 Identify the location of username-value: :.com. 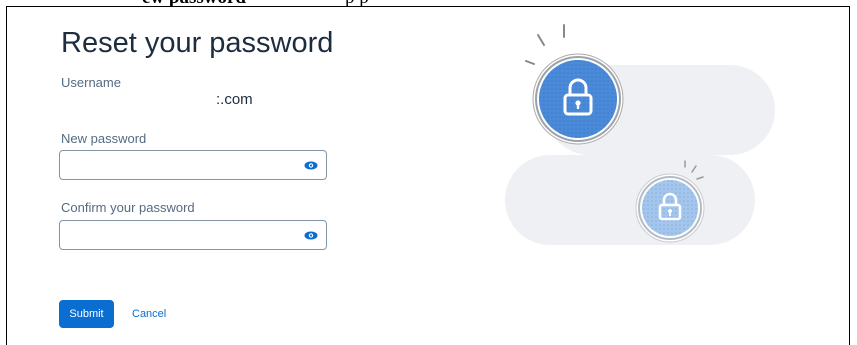
(234, 99).